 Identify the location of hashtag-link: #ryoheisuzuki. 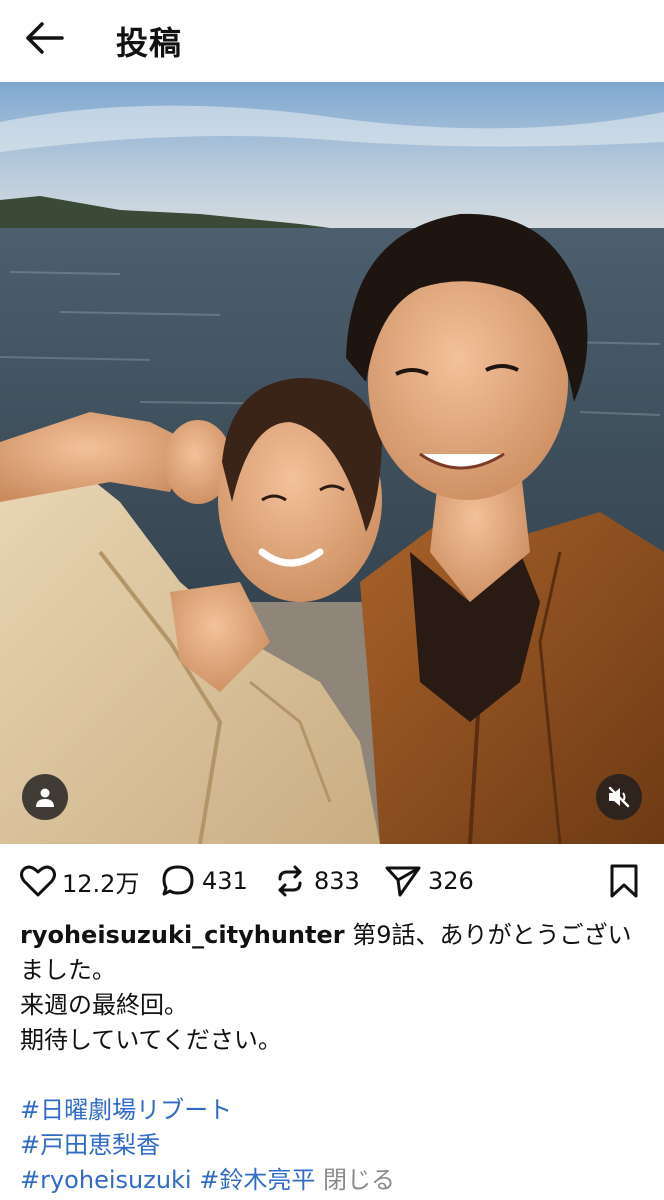
(106, 1180).